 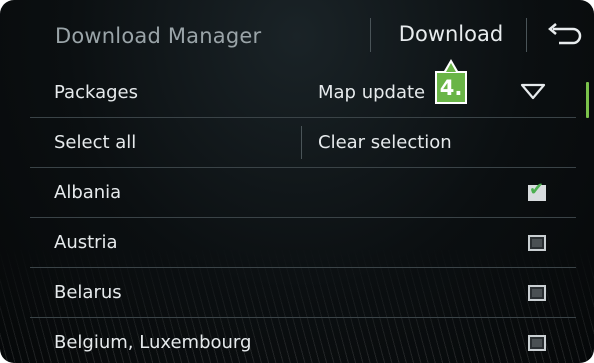 I want to click on row-divider, so click(x=301, y=142).